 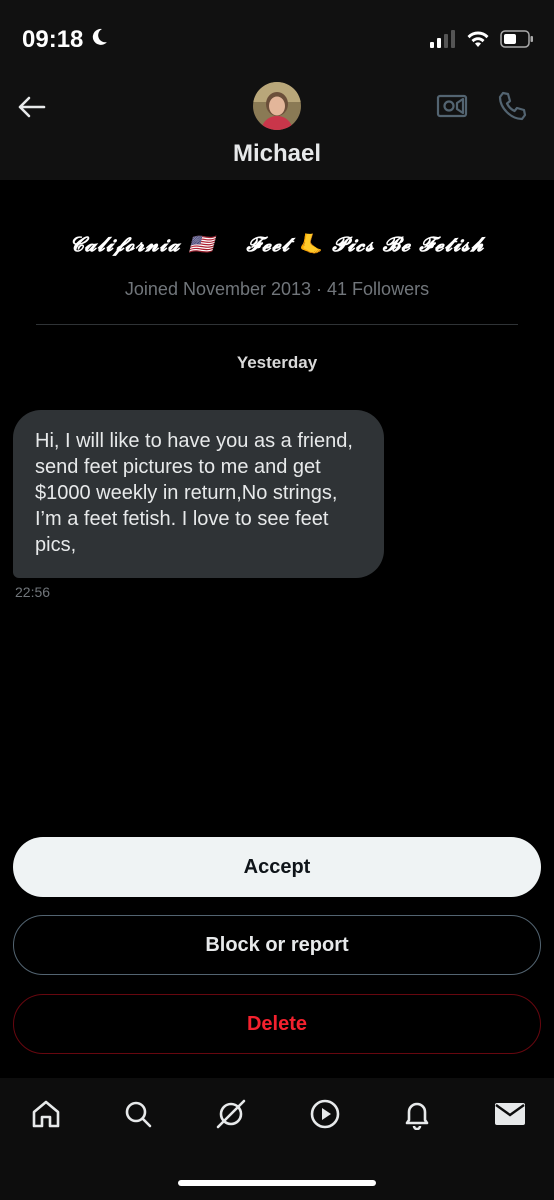 I want to click on play-icon, so click(x=325, y=1116).